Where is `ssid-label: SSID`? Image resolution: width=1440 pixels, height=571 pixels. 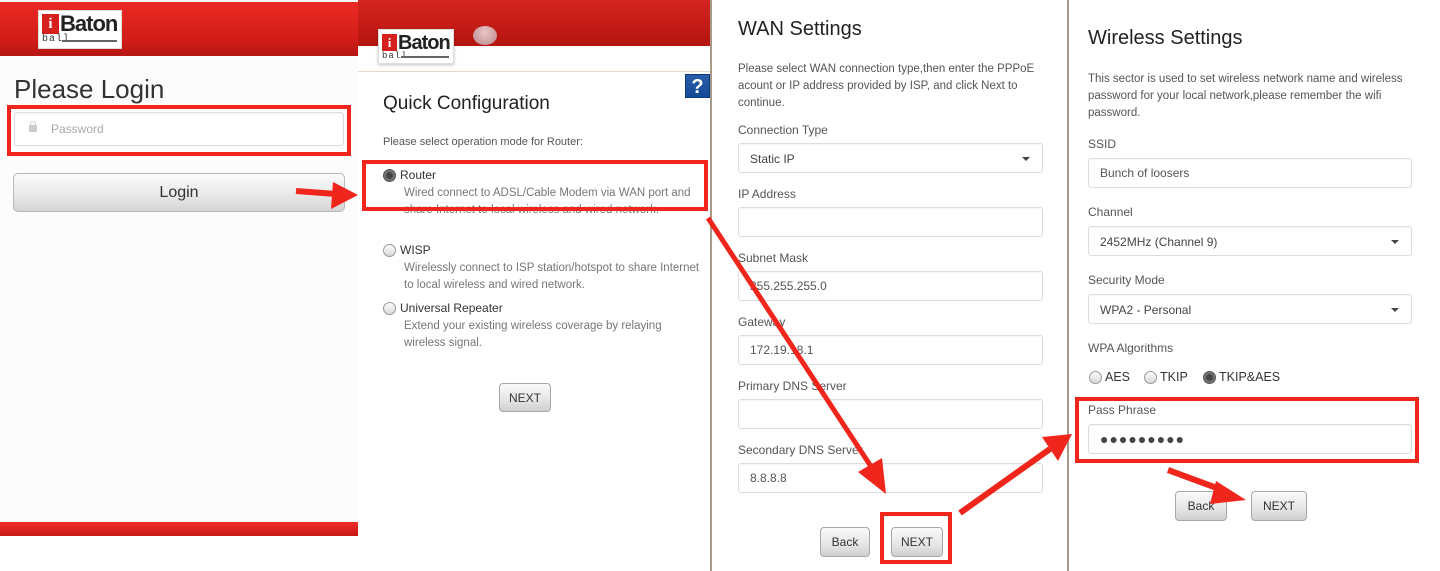 ssid-label: SSID is located at coordinates (1102, 144).